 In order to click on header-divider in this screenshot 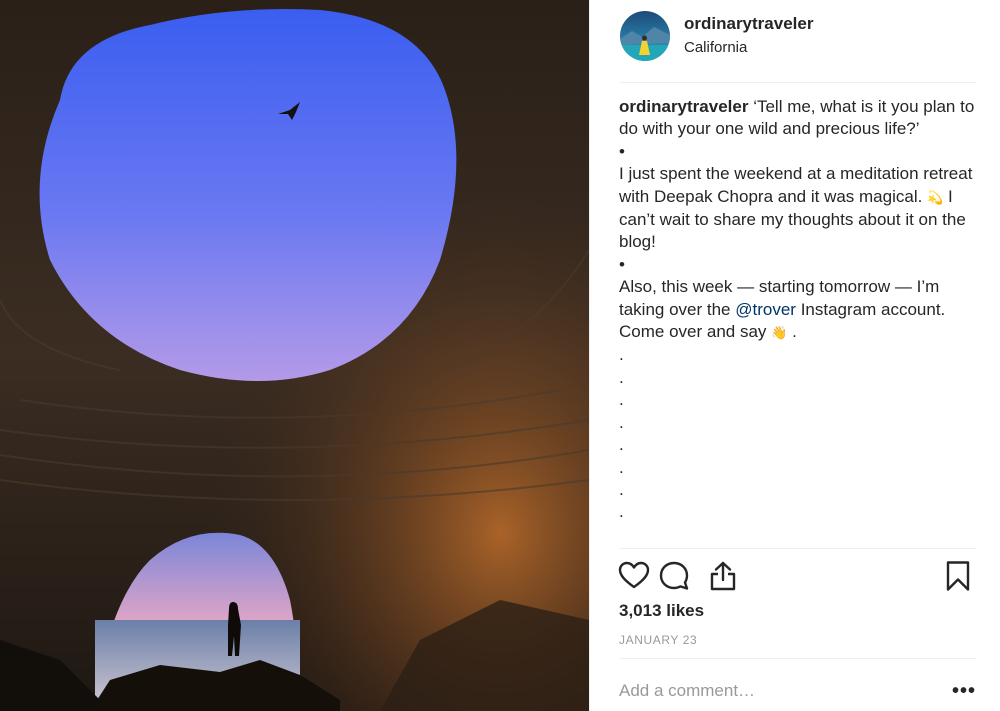, I will do `click(798, 82)`.